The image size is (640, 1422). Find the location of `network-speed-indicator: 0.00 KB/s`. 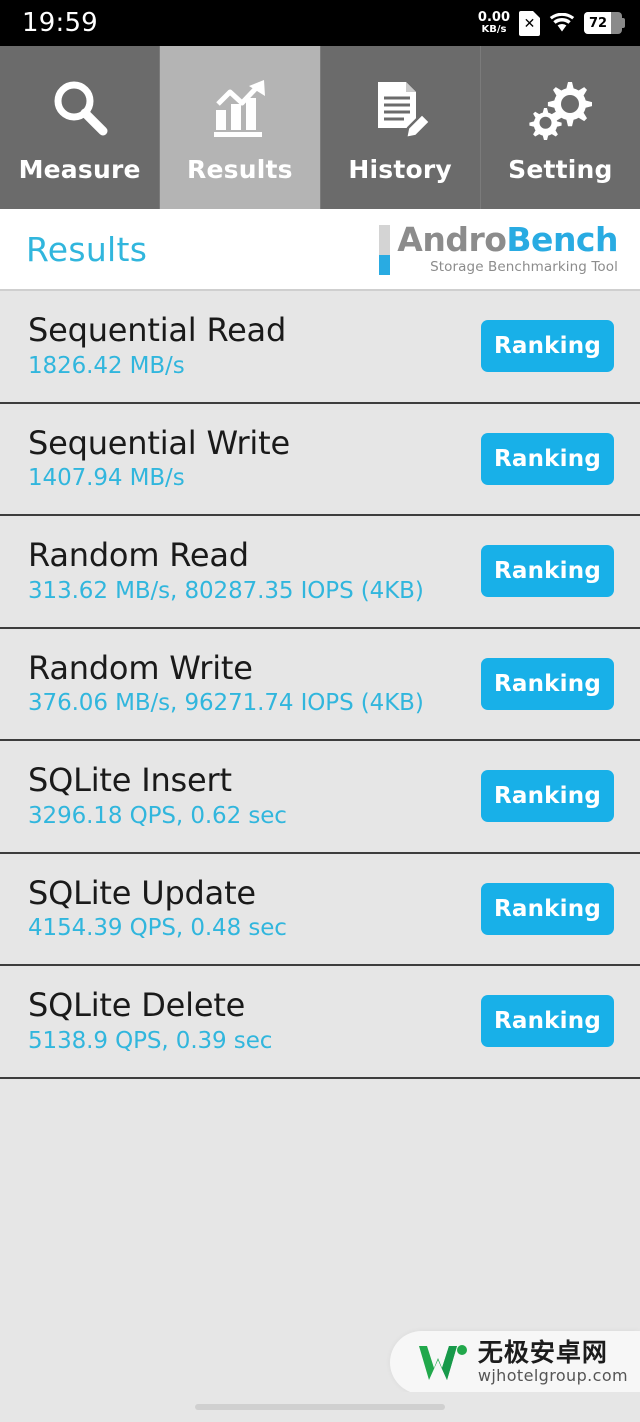

network-speed-indicator: 0.00 KB/s is located at coordinates (494, 23).